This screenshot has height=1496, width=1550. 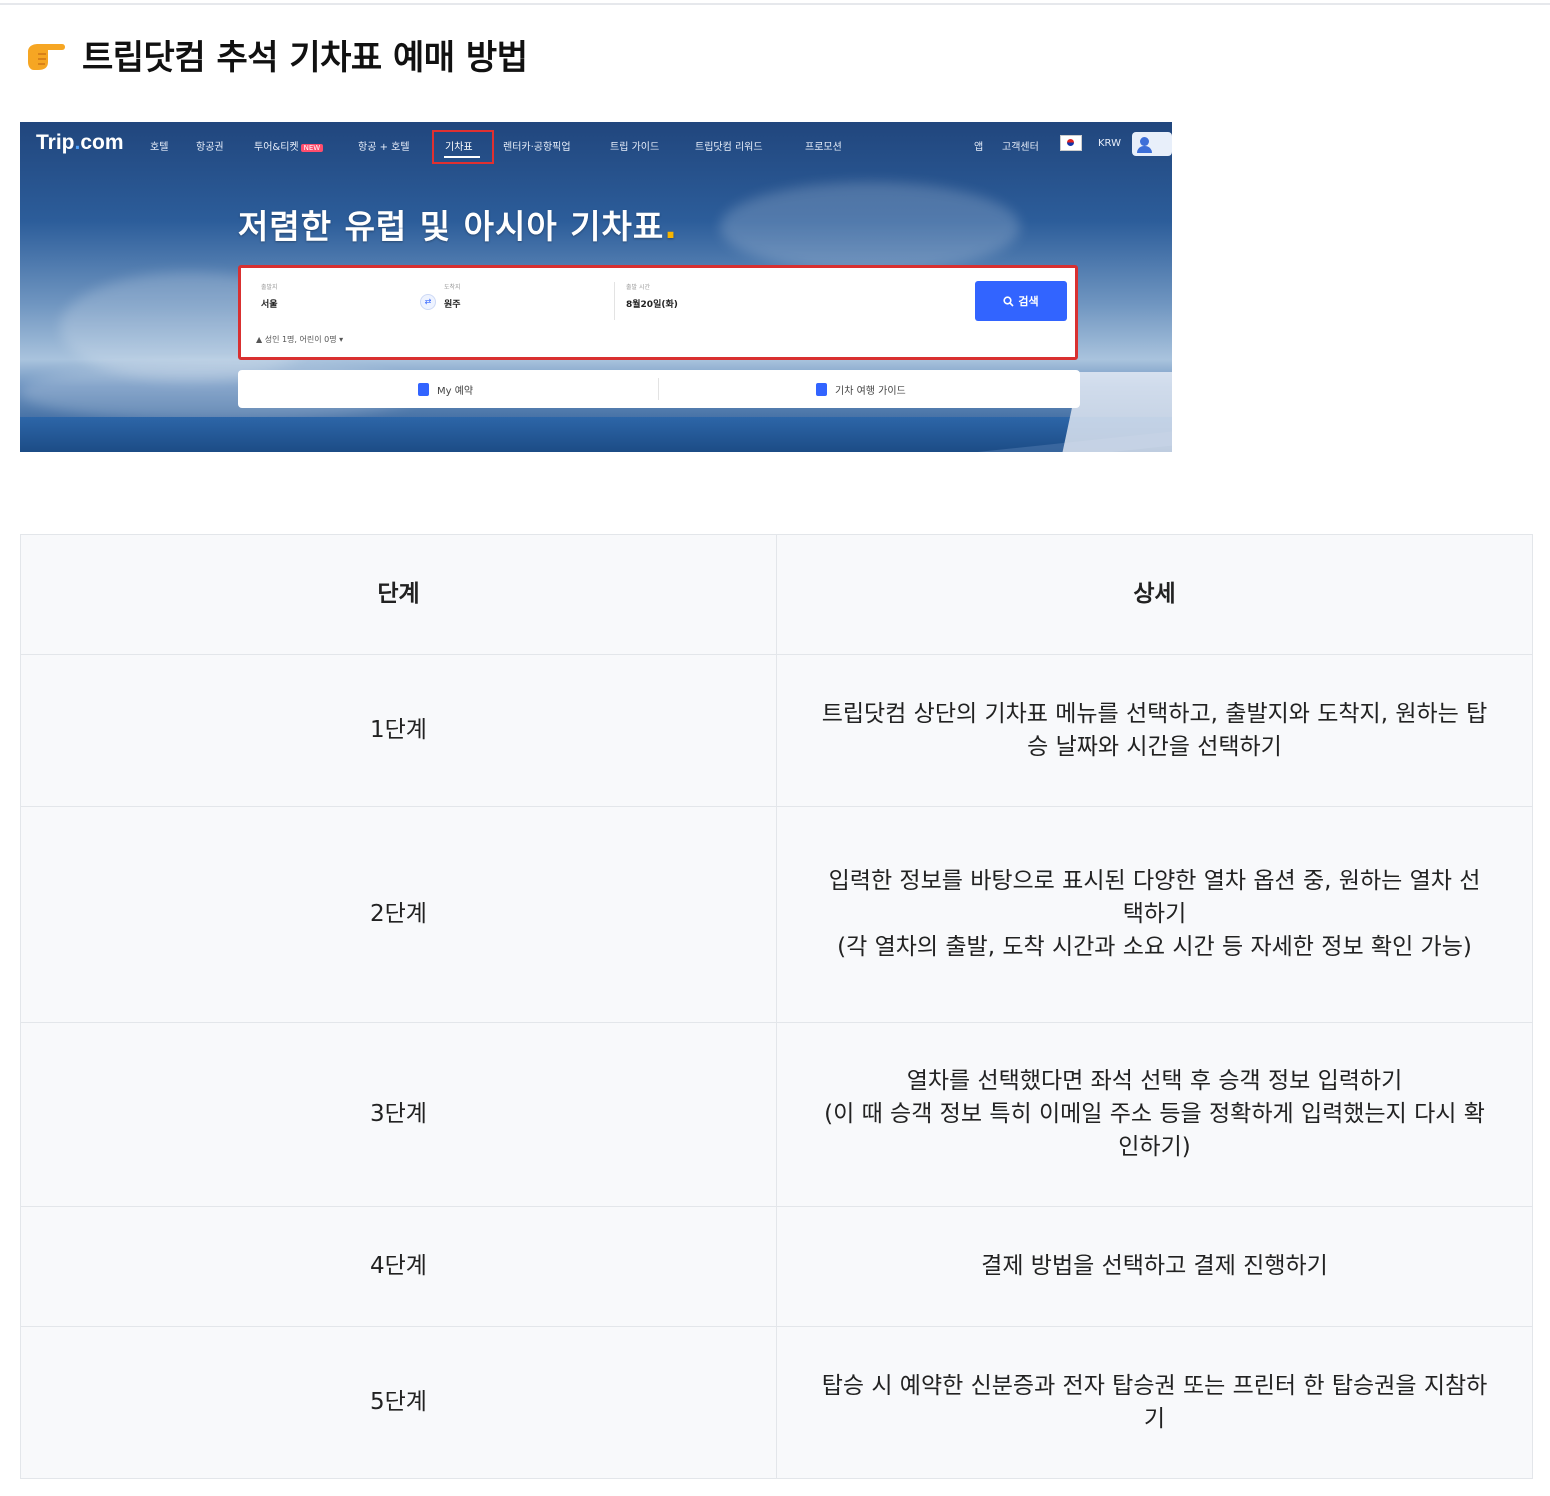 What do you see at coordinates (276, 147) in the screenshot?
I see `nav-item-tours-label: 투어&티켓` at bounding box center [276, 147].